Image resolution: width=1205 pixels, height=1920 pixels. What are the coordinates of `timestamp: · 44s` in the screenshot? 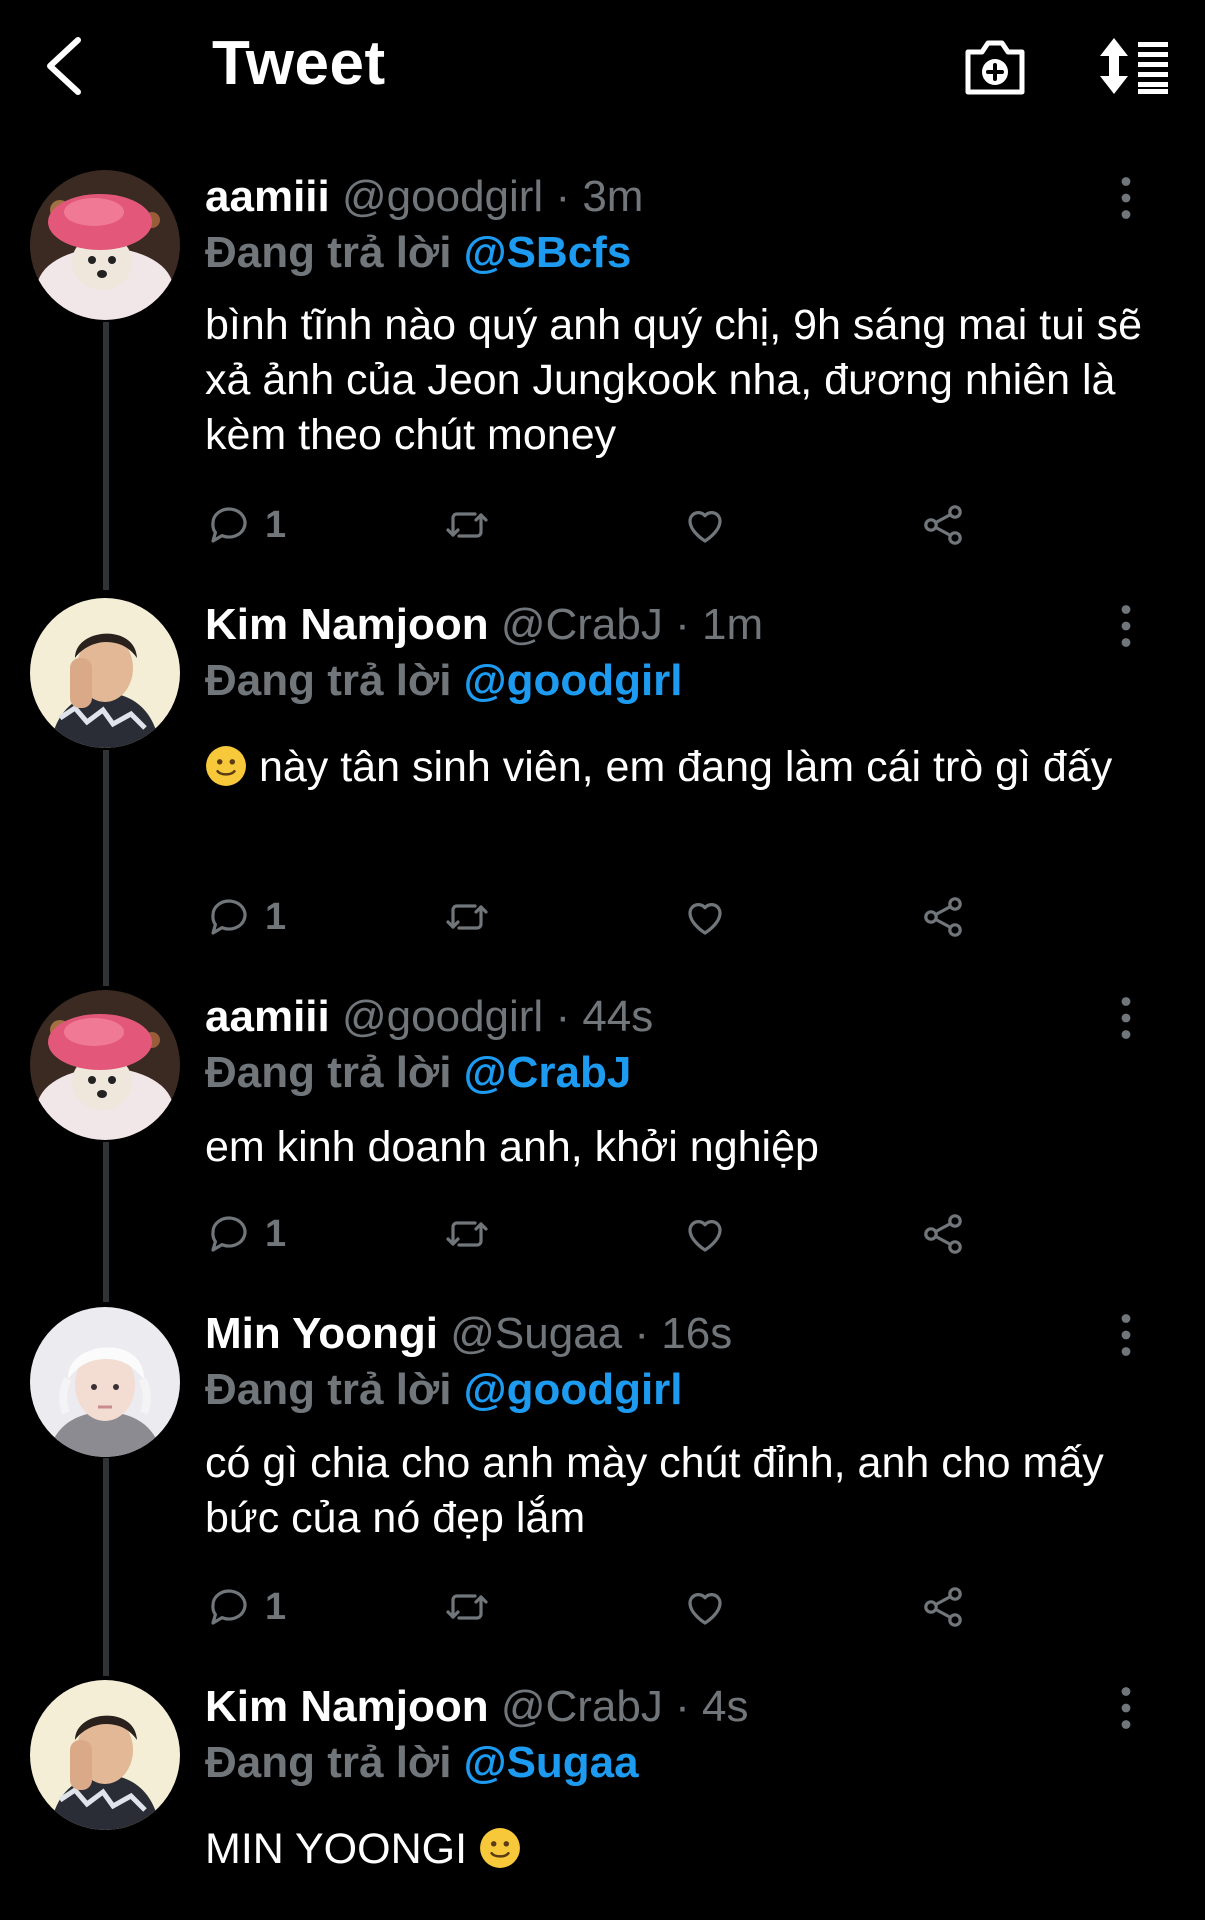 It's located at (604, 1016).